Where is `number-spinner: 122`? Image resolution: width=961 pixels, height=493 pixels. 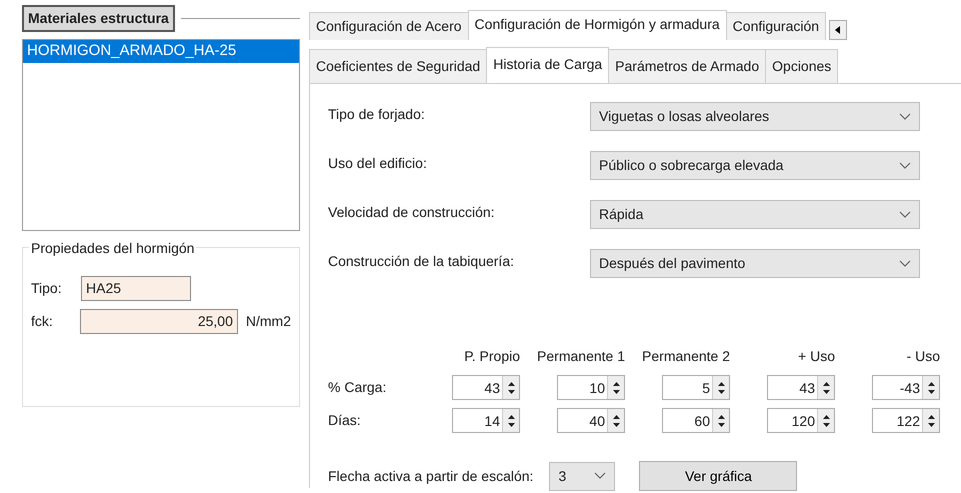 number-spinner: 122 is located at coordinates (906, 420).